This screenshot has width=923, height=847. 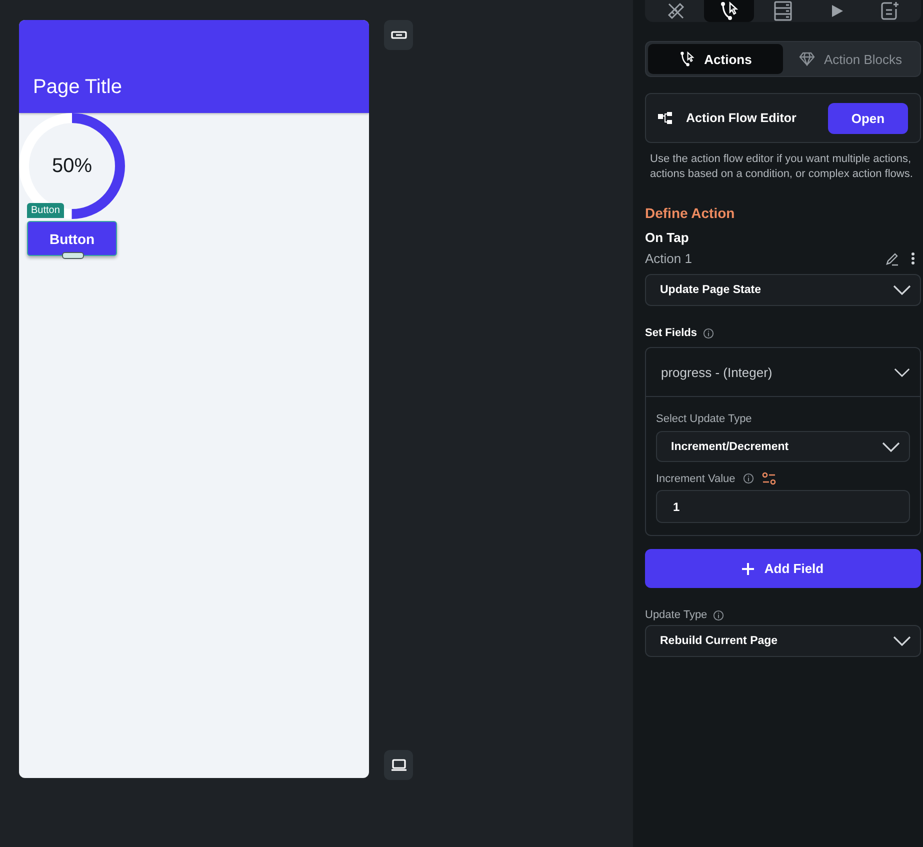 What do you see at coordinates (837, 11) in the screenshot?
I see `play-icon` at bounding box center [837, 11].